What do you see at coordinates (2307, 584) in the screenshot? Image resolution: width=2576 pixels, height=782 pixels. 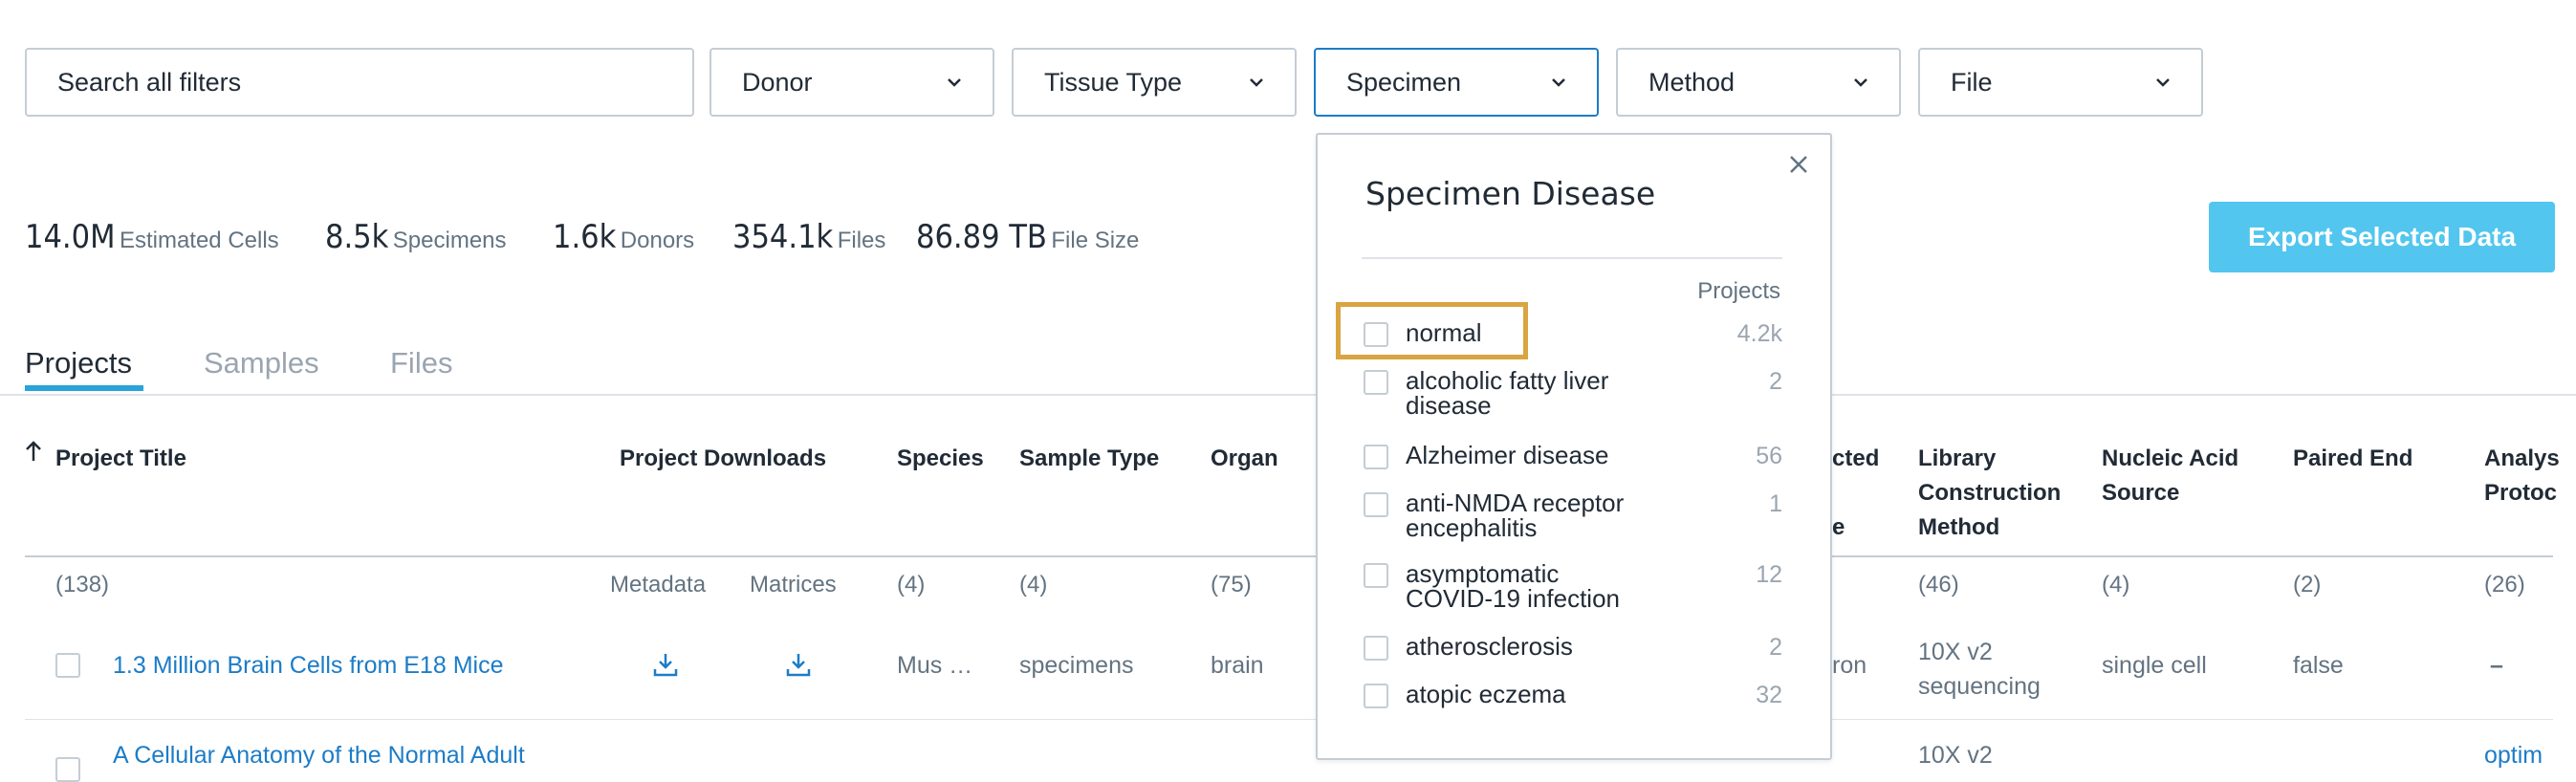 I see `count-paired-end: (2)` at bounding box center [2307, 584].